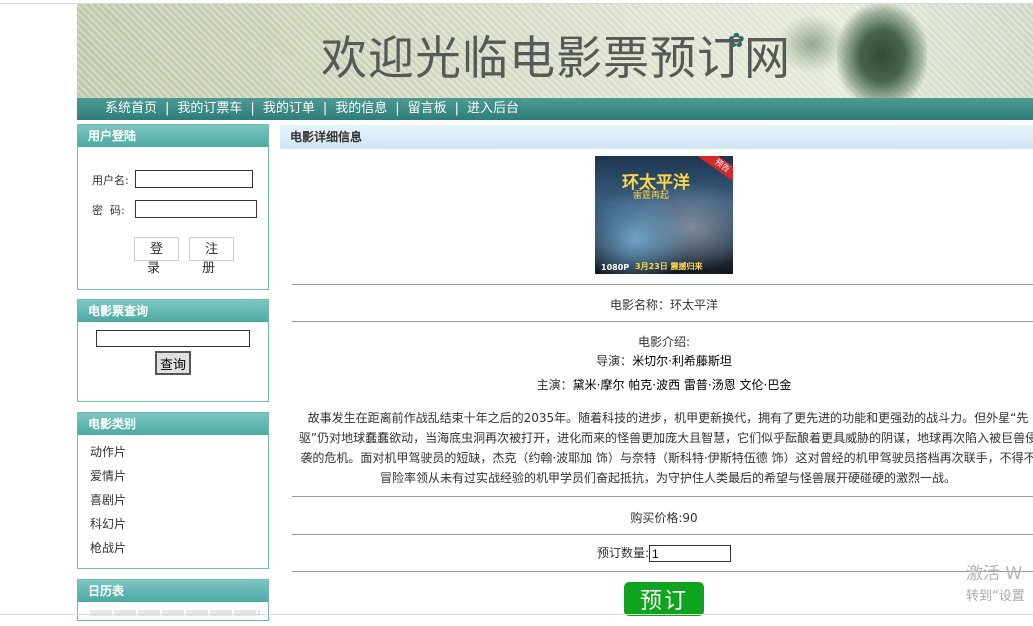 Image resolution: width=1033 pixels, height=626 pixels. Describe the element at coordinates (173, 350) in the screenshot. I see `ticket-search-panel: 电影票查询 查询` at that location.